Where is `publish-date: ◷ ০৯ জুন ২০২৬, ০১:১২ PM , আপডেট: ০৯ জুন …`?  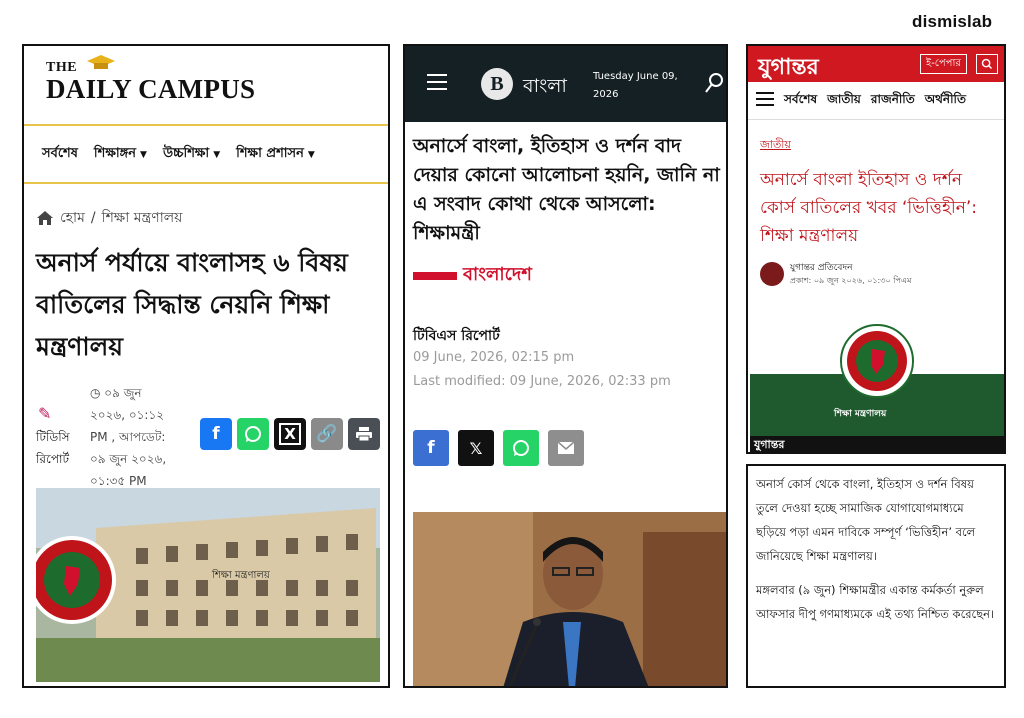 publish-date: ◷ ০৯ জুন ২০২৬, ০১:১২ PM , আপডেট: ০৯ জুন … is located at coordinates (128, 437).